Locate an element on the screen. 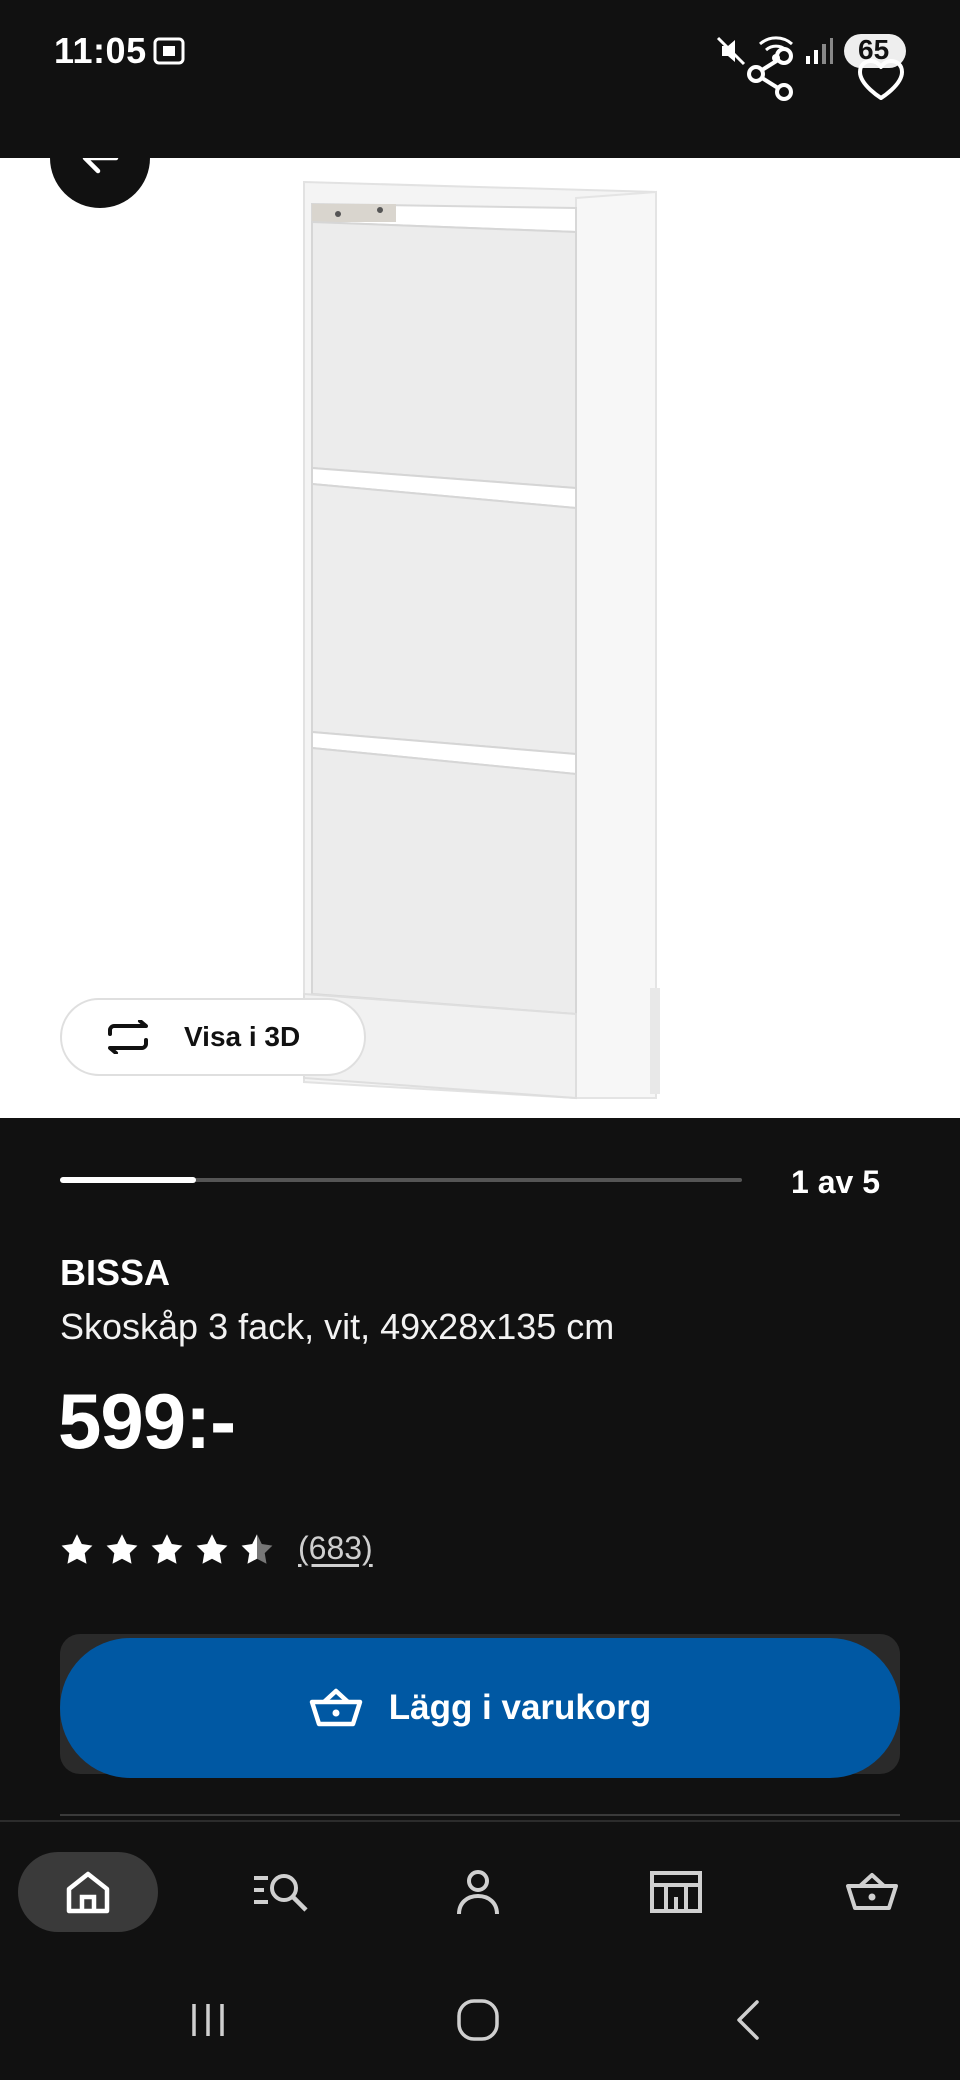 The image size is (960, 2080). arrow-left-icon is located at coordinates (100, 166).